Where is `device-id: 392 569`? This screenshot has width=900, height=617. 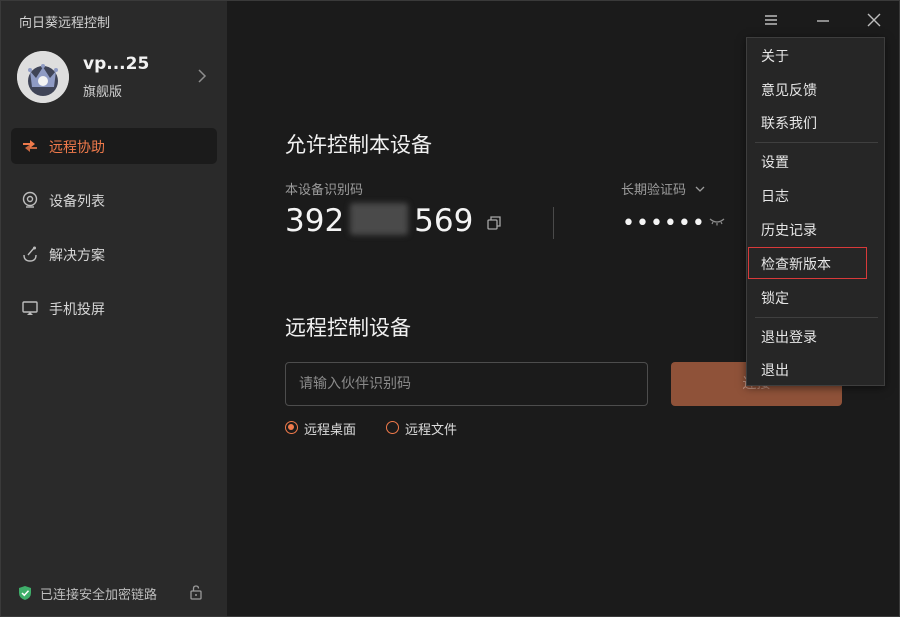 device-id: 392 569 is located at coordinates (379, 223).